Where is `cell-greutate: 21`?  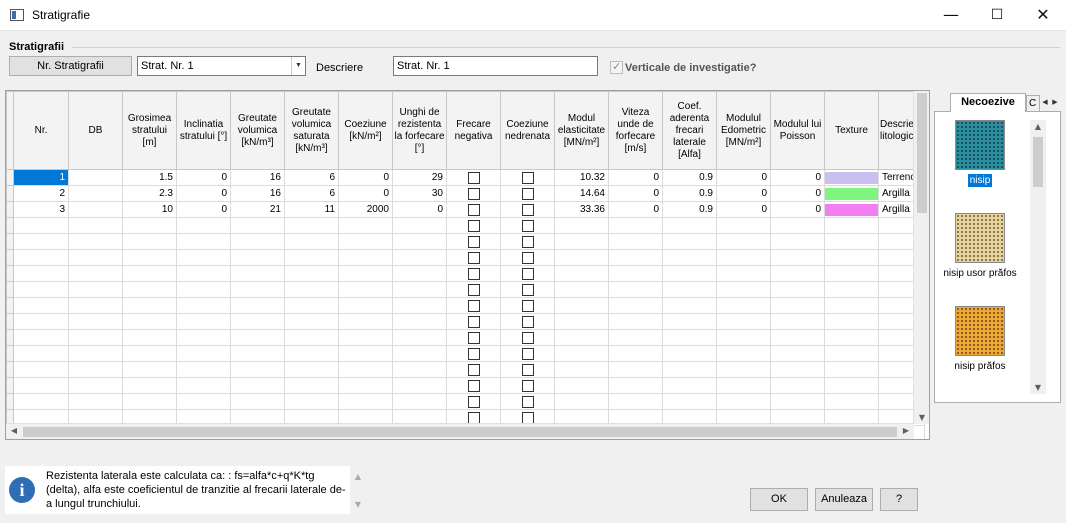 cell-greutate: 21 is located at coordinates (257, 209).